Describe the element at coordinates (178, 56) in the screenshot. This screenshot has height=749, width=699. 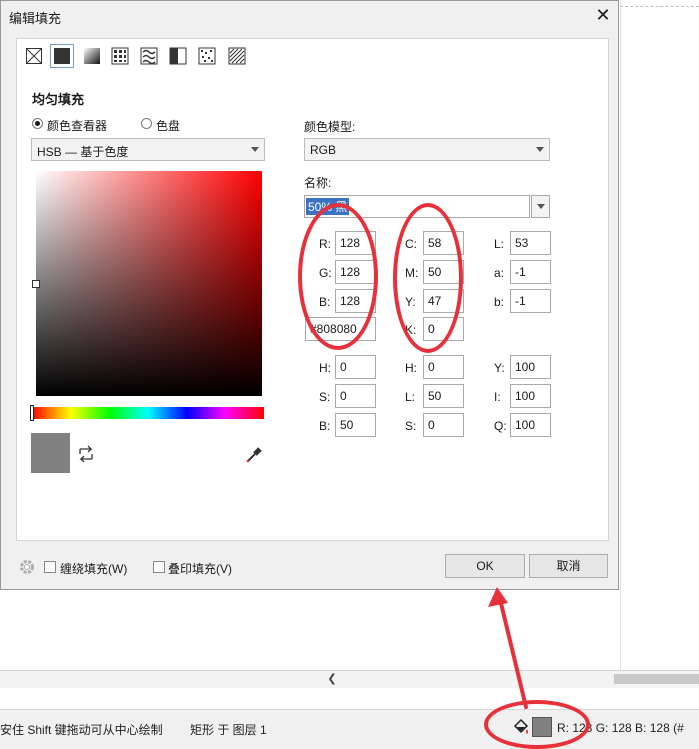
I see `two-color-pattern-icon` at that location.